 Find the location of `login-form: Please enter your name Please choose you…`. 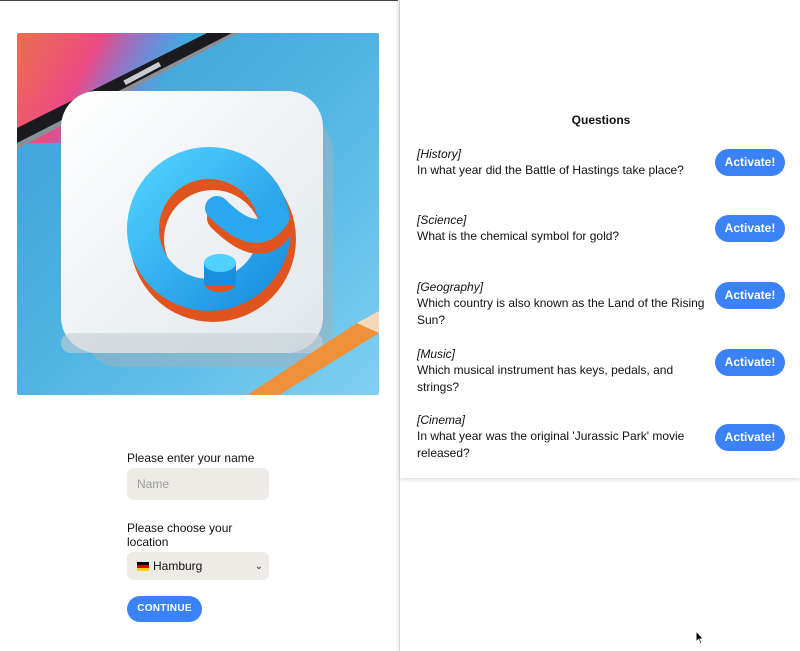

login-form: Please enter your name Please choose you… is located at coordinates (202, 536).